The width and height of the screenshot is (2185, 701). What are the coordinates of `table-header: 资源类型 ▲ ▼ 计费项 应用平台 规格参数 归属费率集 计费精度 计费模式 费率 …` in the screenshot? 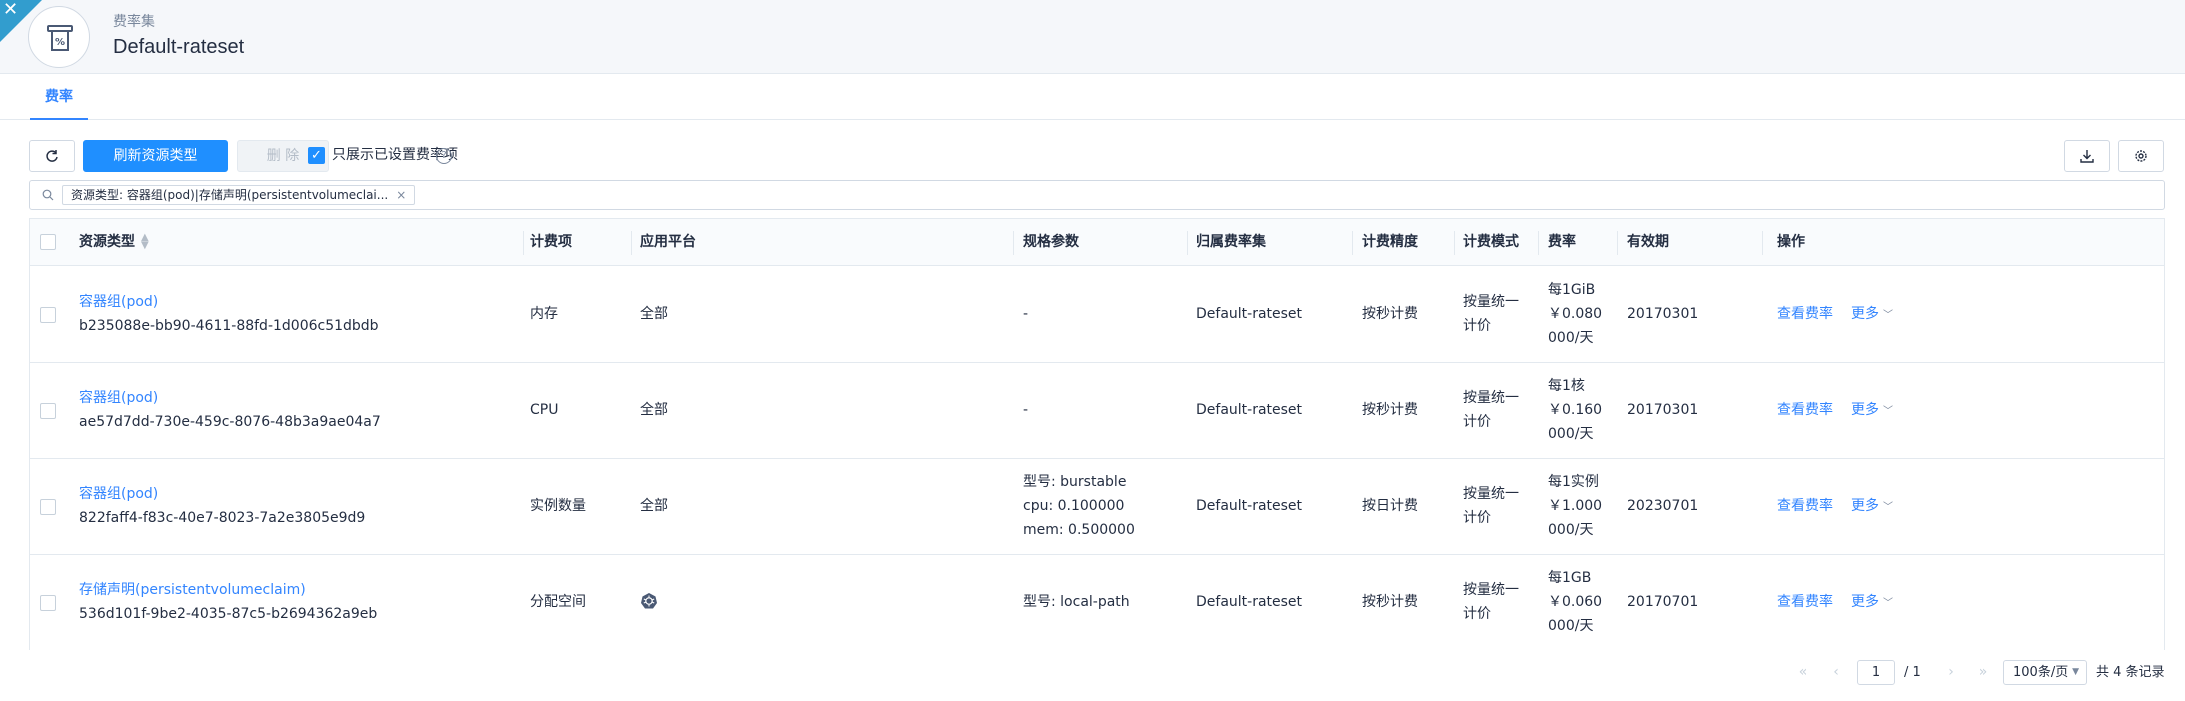 It's located at (1097, 242).